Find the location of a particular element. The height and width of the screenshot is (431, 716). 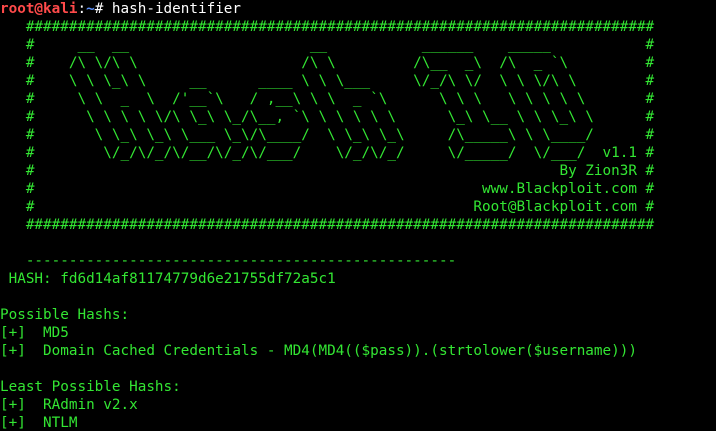

hash-input-line: HASH: fd6d14af81174779d6e21755df72a5c1 is located at coordinates (168, 279).